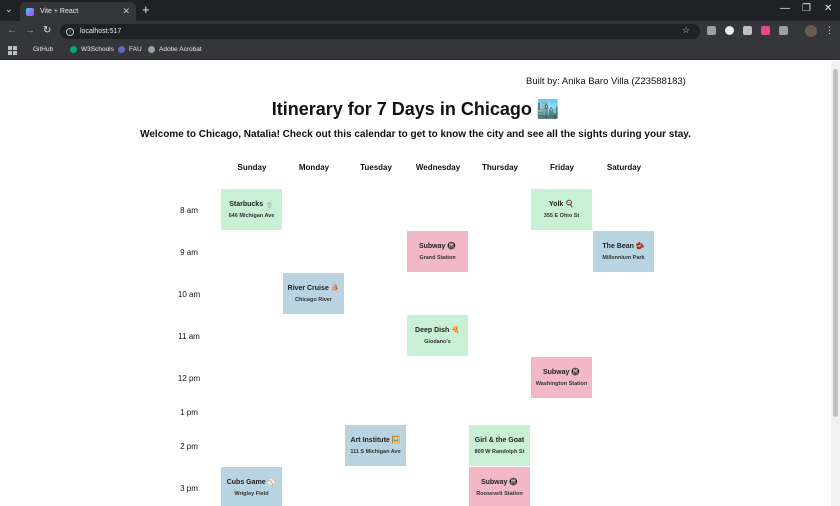 This screenshot has width=840, height=506. I want to click on page-title: Itinerary for 7 Days in Chicago 🏙️, so click(415, 109).